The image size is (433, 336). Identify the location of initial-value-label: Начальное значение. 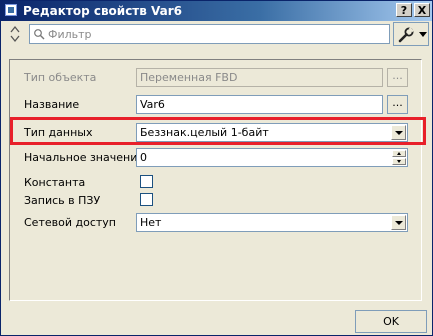
(84, 157).